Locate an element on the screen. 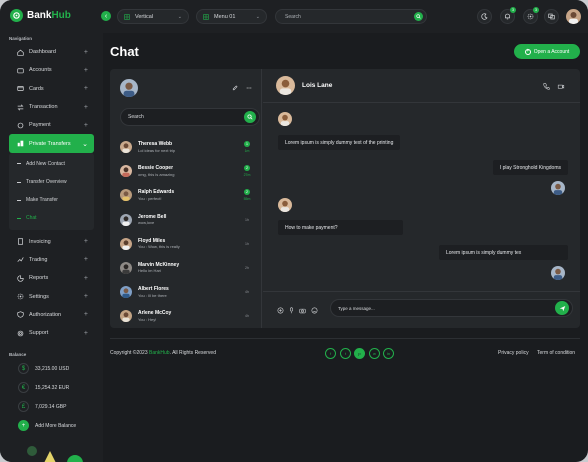 This screenshot has width=588, height=462. add-balance-button: + Add More Balance is located at coordinates (56, 425).